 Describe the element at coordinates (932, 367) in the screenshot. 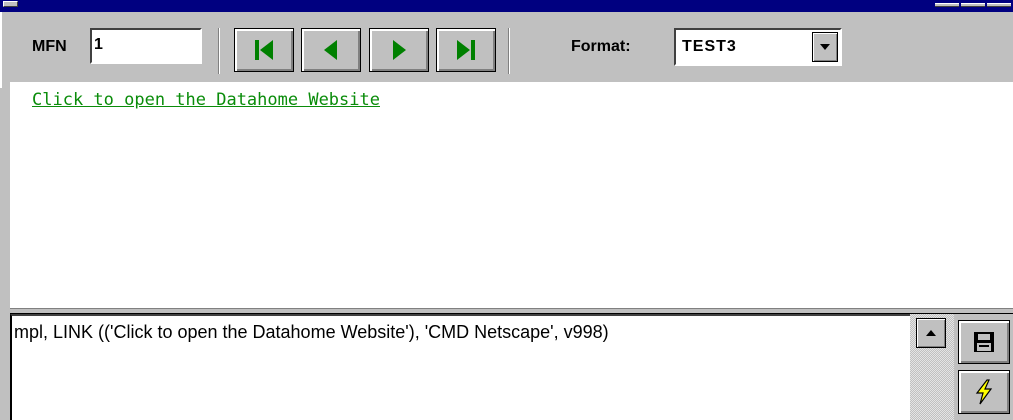

I see `vertical-scrollbar` at that location.